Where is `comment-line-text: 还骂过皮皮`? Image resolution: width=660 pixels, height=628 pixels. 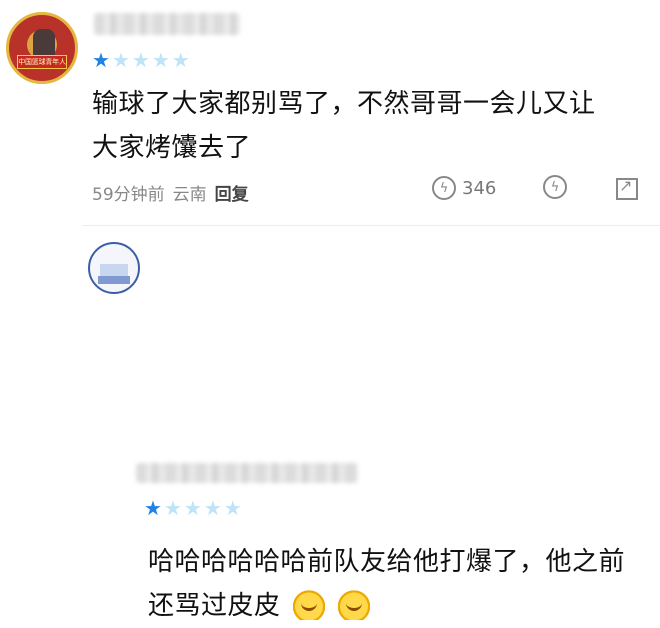
comment-line-text: 还骂过皮皮 is located at coordinates (214, 606).